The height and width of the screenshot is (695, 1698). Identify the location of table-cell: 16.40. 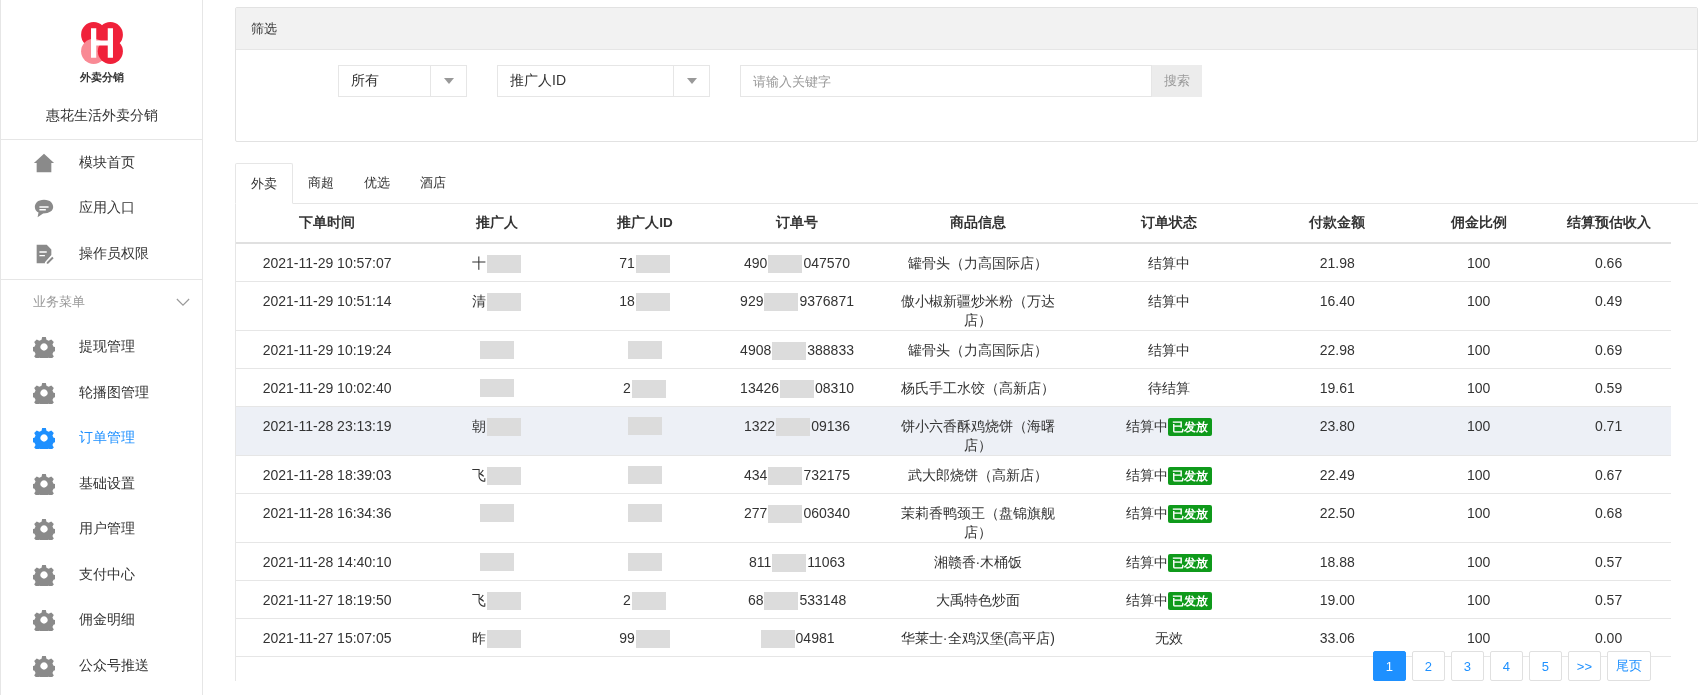
(1337, 301).